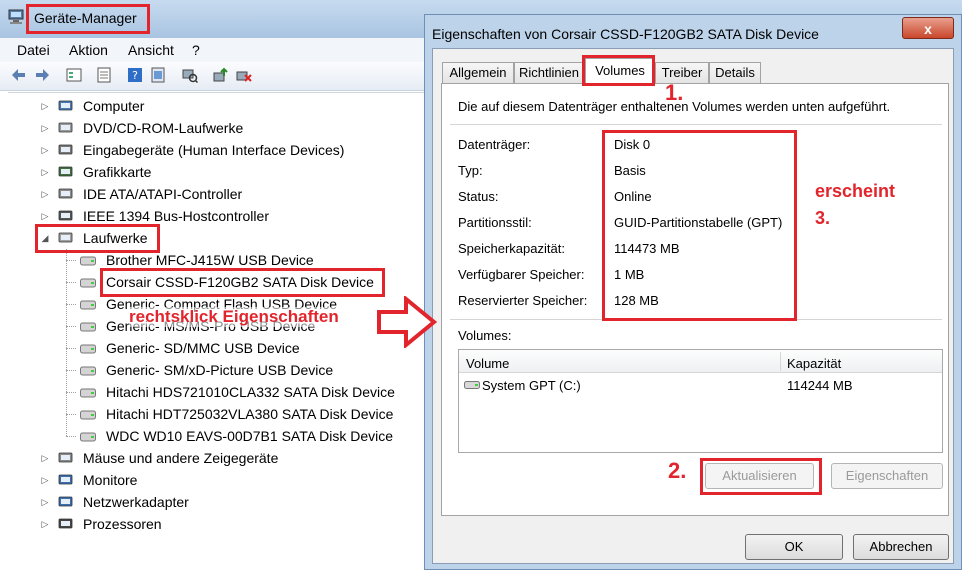 Image resolution: width=962 pixels, height=571 pixels. What do you see at coordinates (158, 75) in the screenshot?
I see `action-view-icon` at bounding box center [158, 75].